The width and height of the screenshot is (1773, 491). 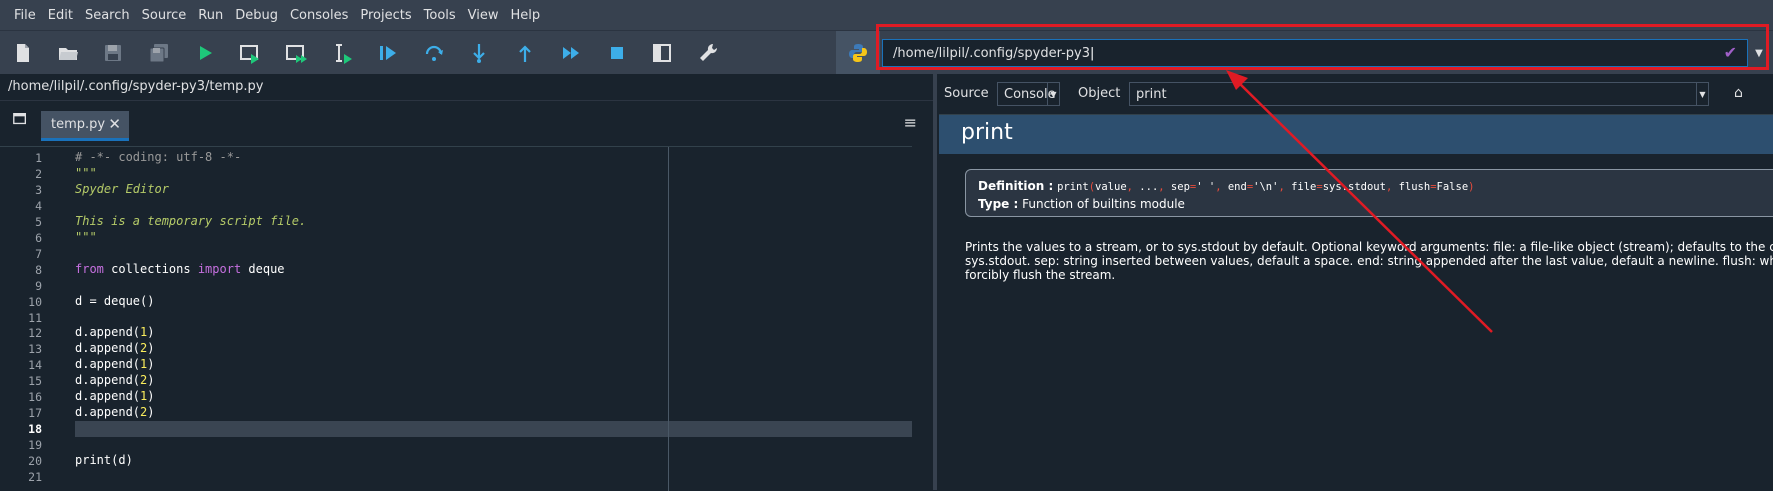 I want to click on line-number: 6, so click(x=38, y=237).